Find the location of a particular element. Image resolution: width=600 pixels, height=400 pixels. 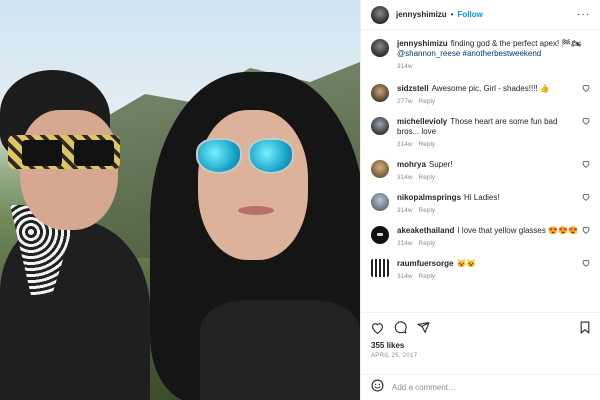

post-header: jennyshimizu • Follow ··· is located at coordinates (480, 15).